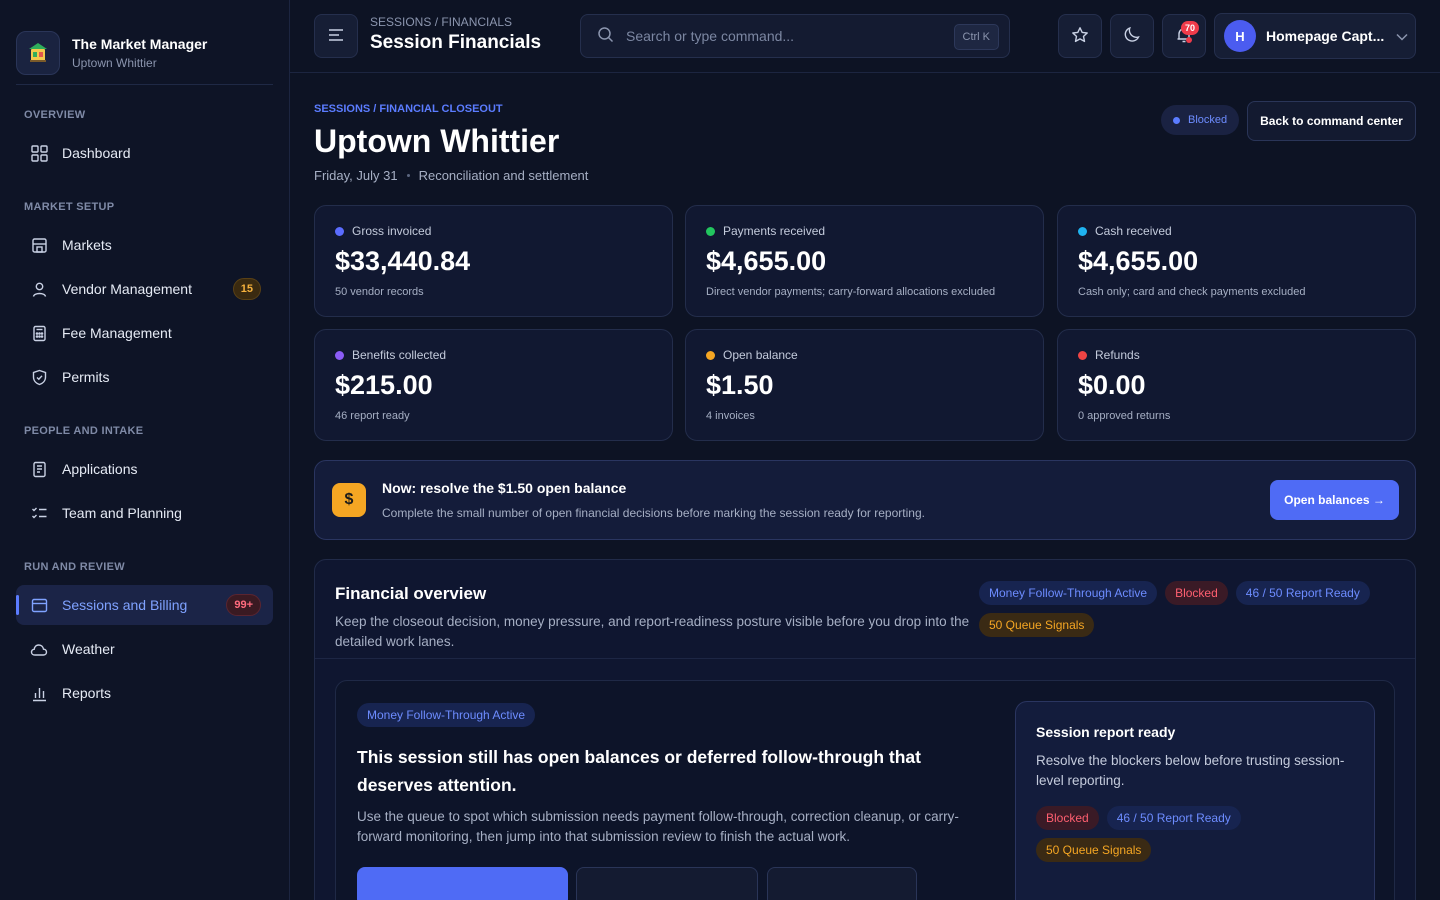  What do you see at coordinates (1402, 36) in the screenshot?
I see `chevron-down-icon` at bounding box center [1402, 36].